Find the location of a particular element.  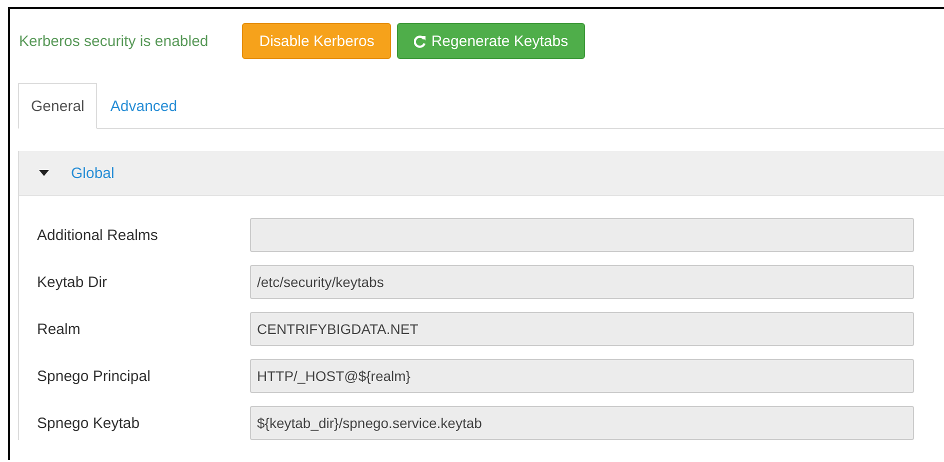

refresh-icon is located at coordinates (420, 41).